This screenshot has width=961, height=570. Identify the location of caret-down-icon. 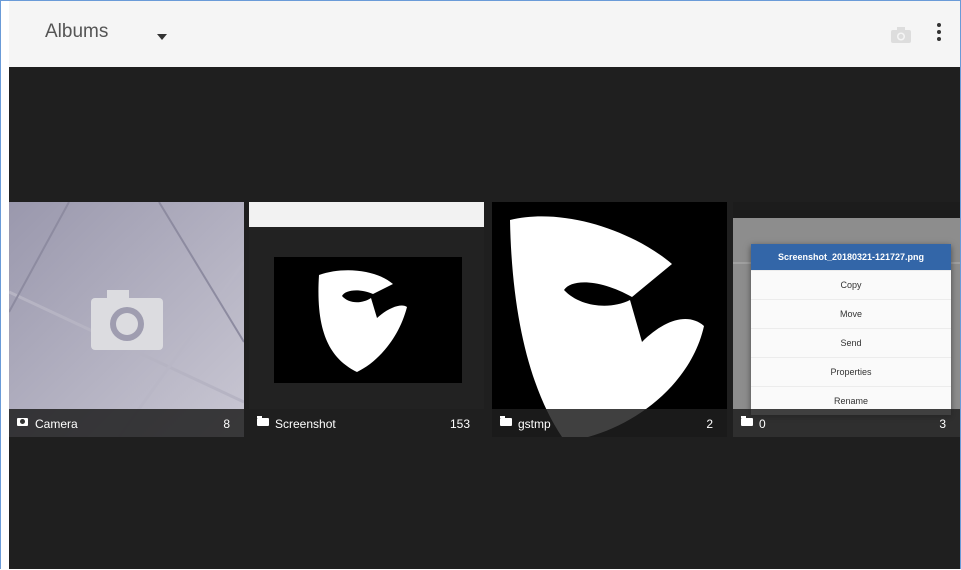
(162, 37).